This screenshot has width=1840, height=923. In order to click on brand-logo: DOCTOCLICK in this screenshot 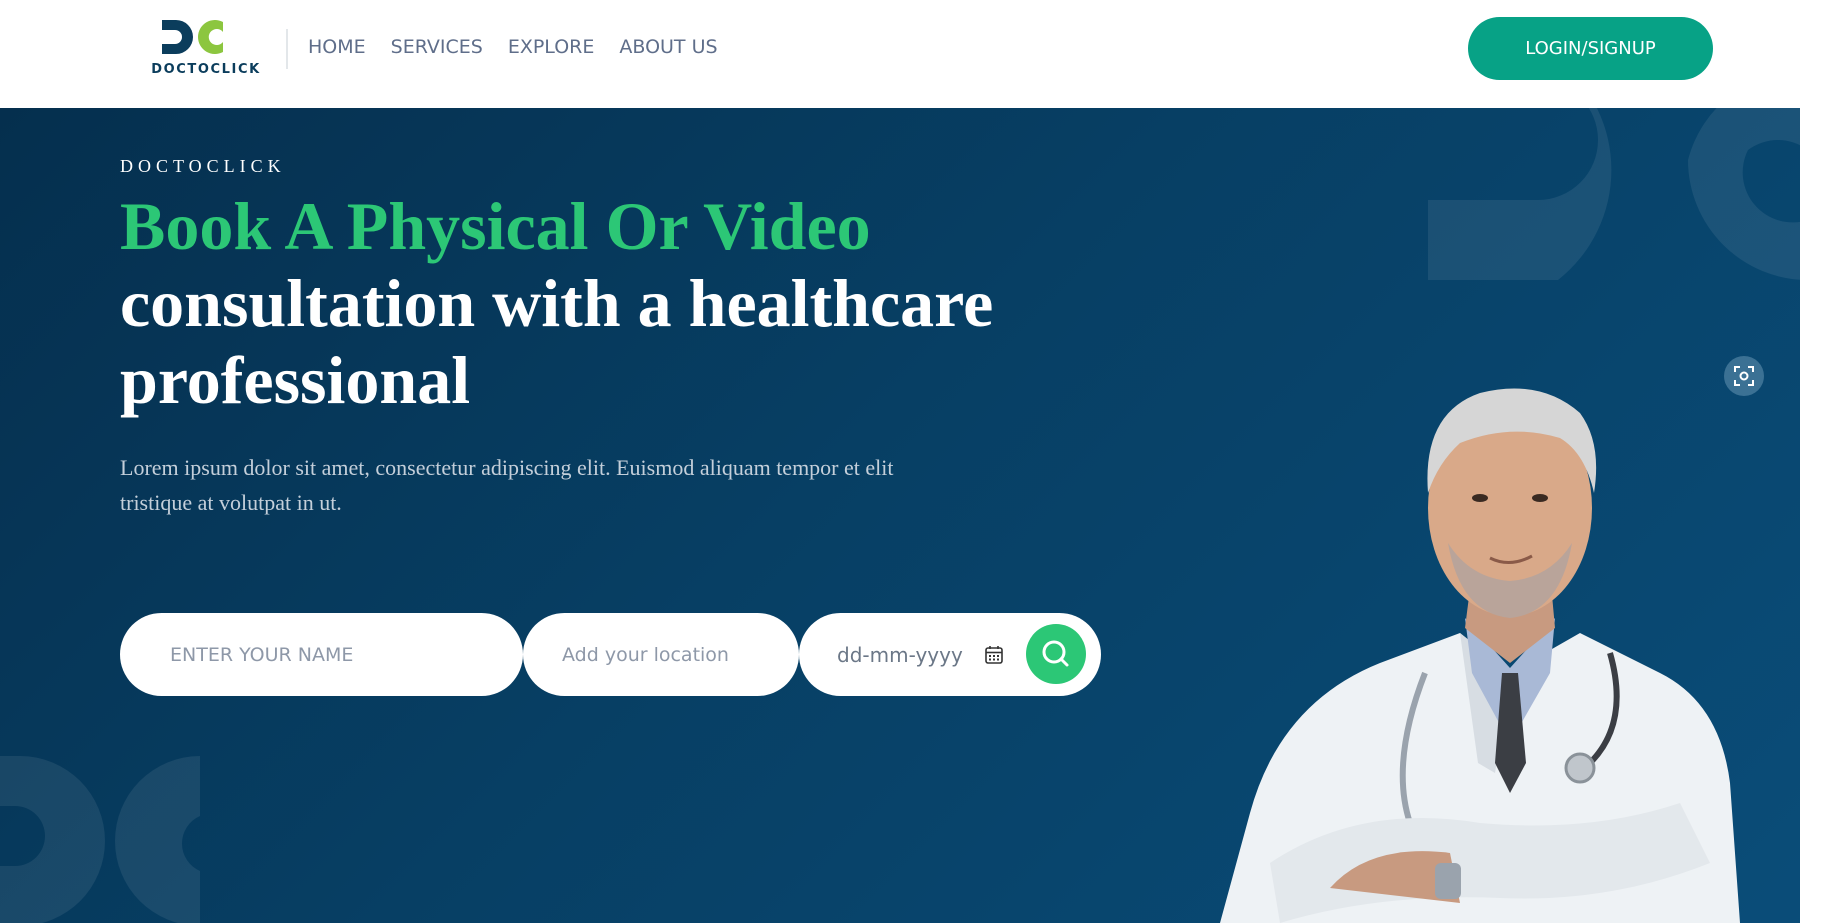, I will do `click(206, 49)`.